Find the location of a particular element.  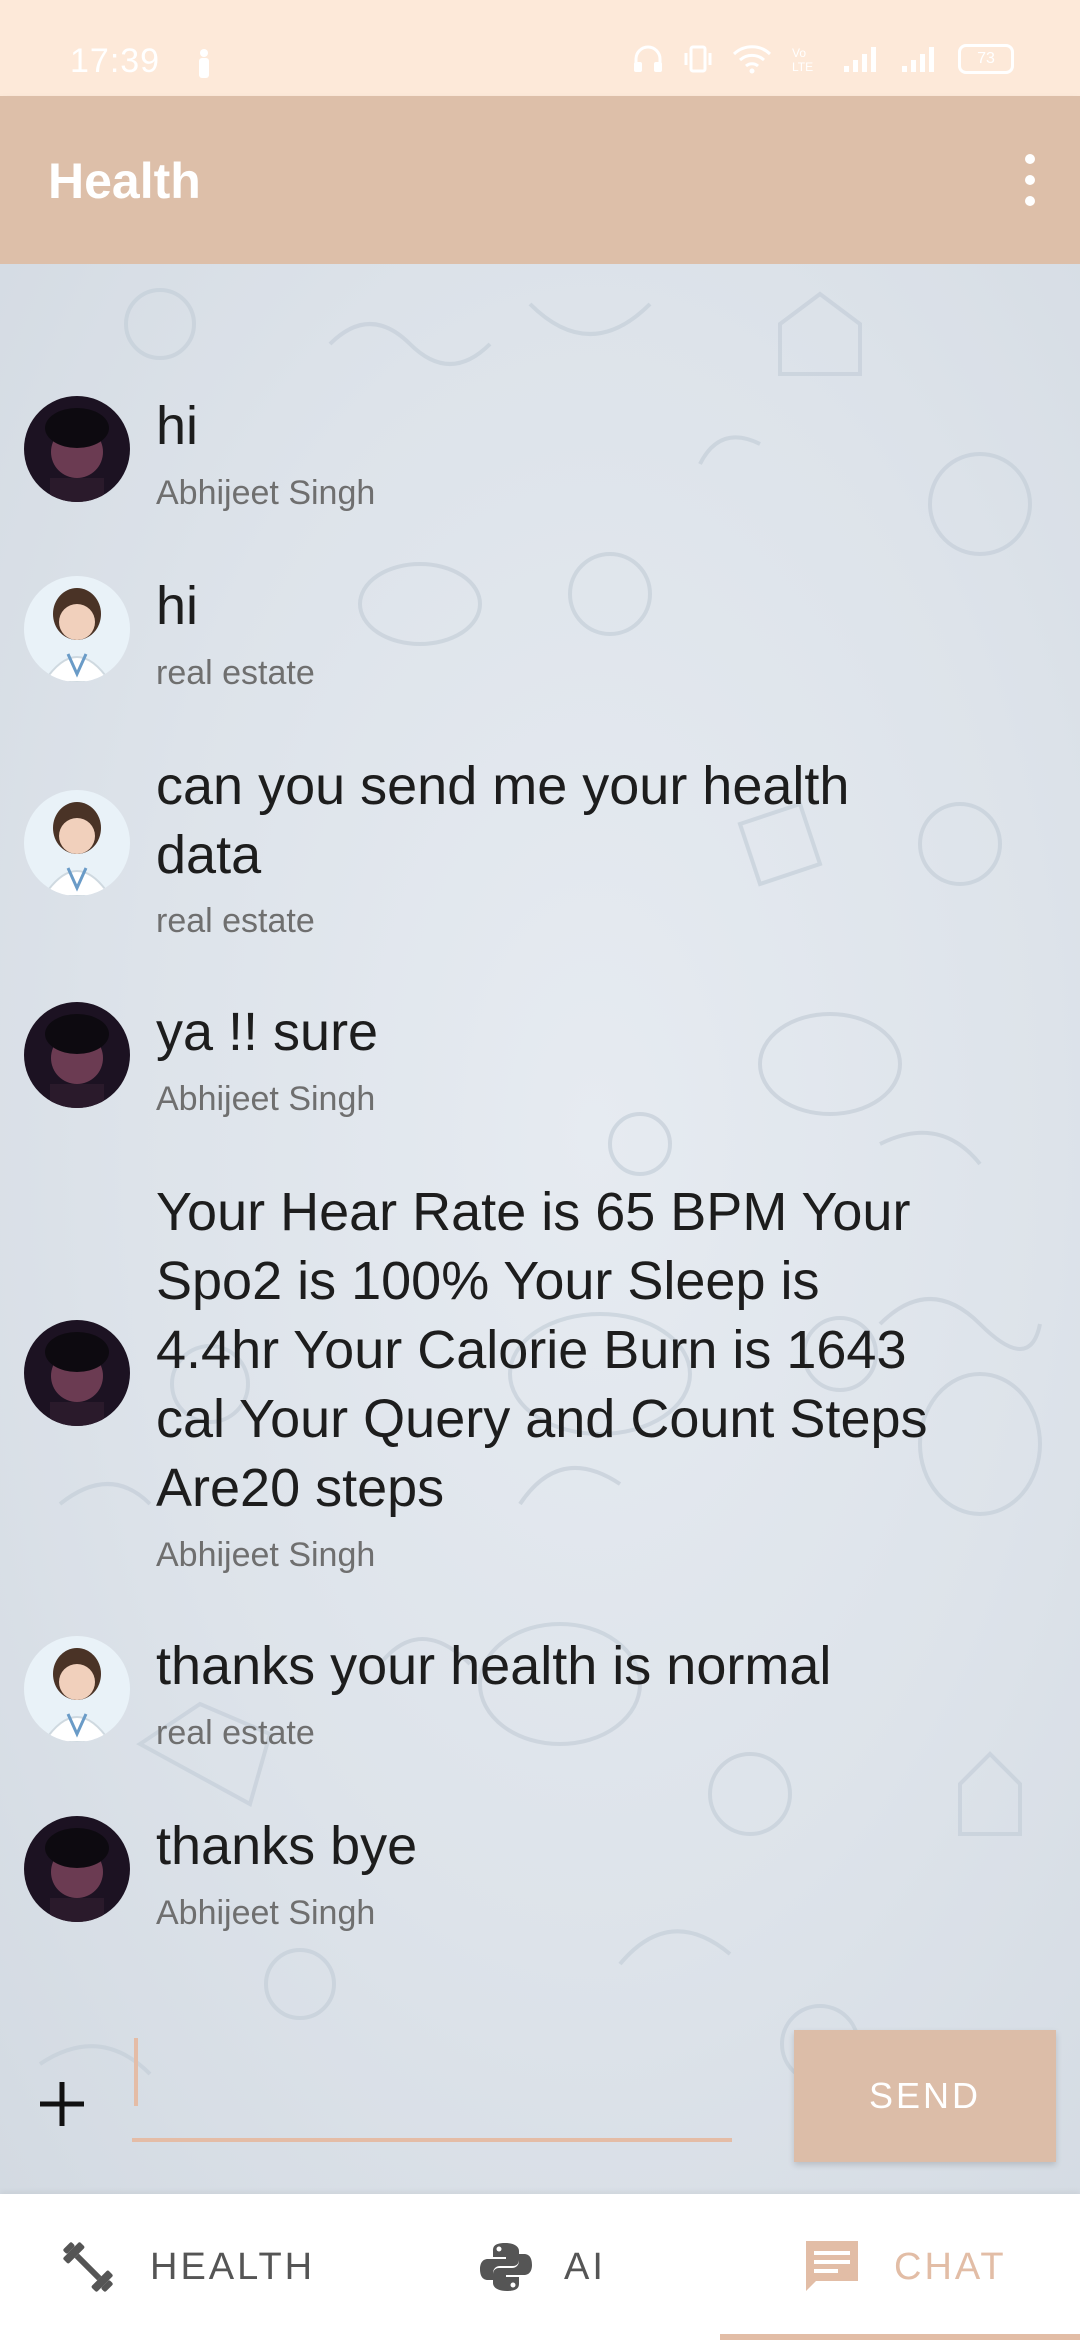

status-time: 17:39 is located at coordinates (115, 61).